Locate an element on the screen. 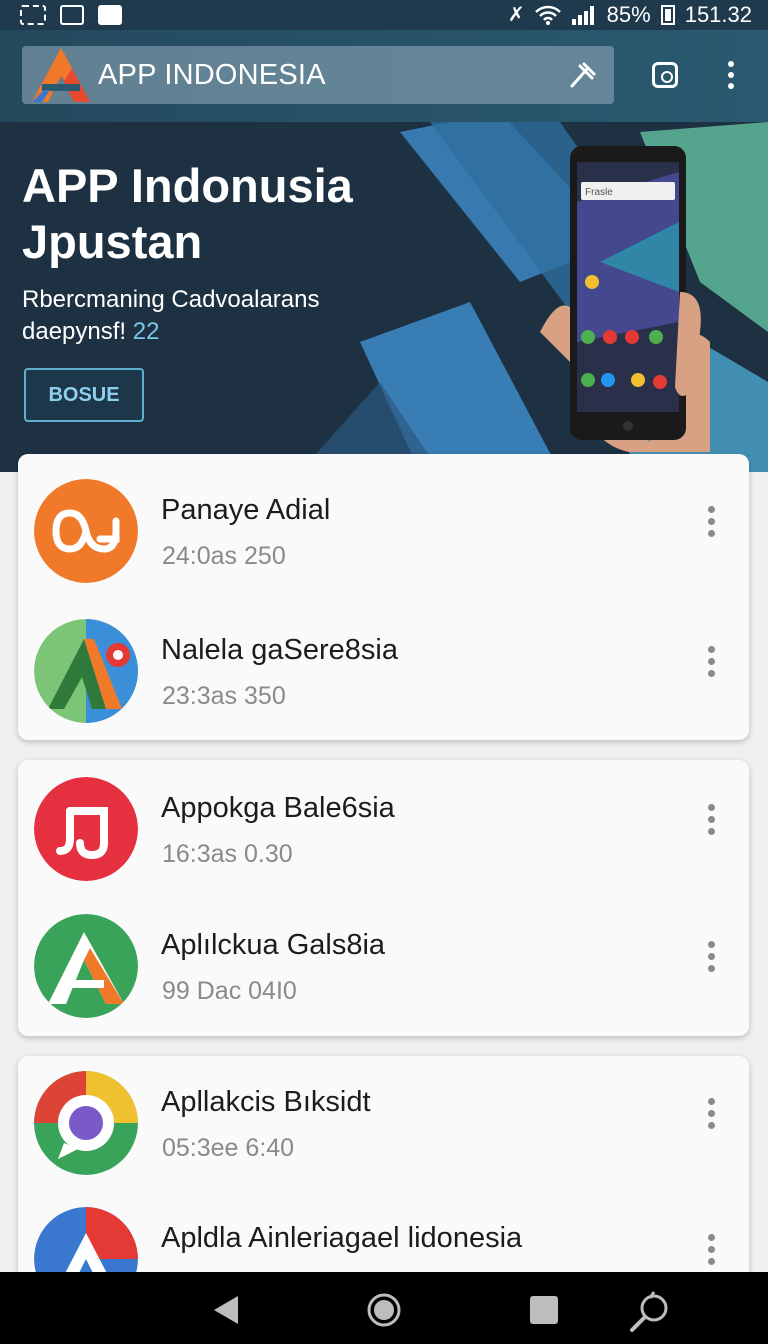 The height and width of the screenshot is (1344, 768). list-item-title: Apllakcis Bıksidt is located at coordinates (266, 1102).